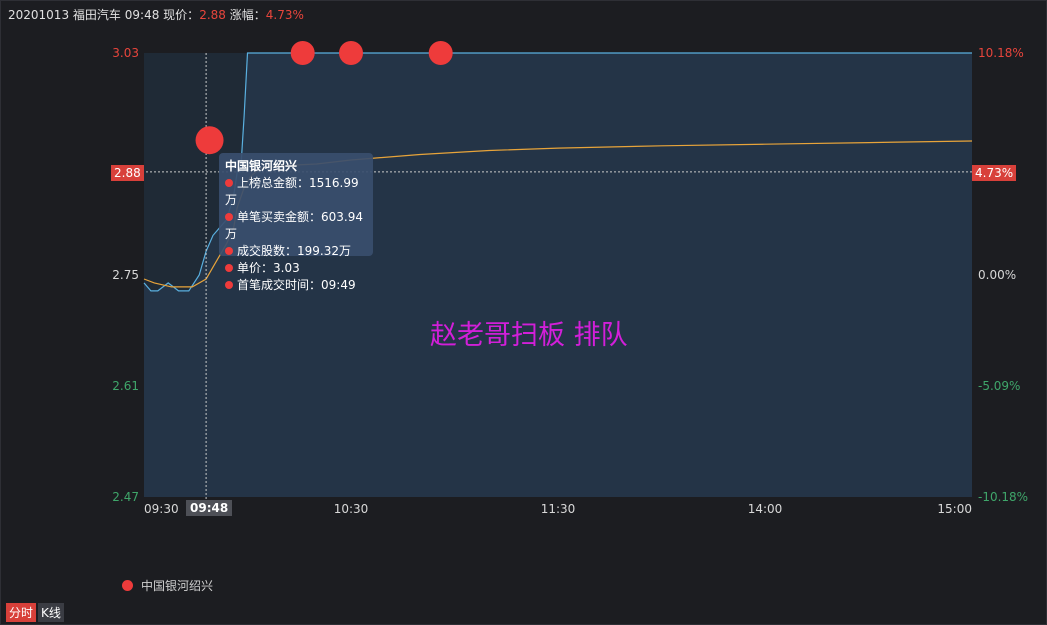  I want to click on tab-intraday: 分时, so click(21, 612).